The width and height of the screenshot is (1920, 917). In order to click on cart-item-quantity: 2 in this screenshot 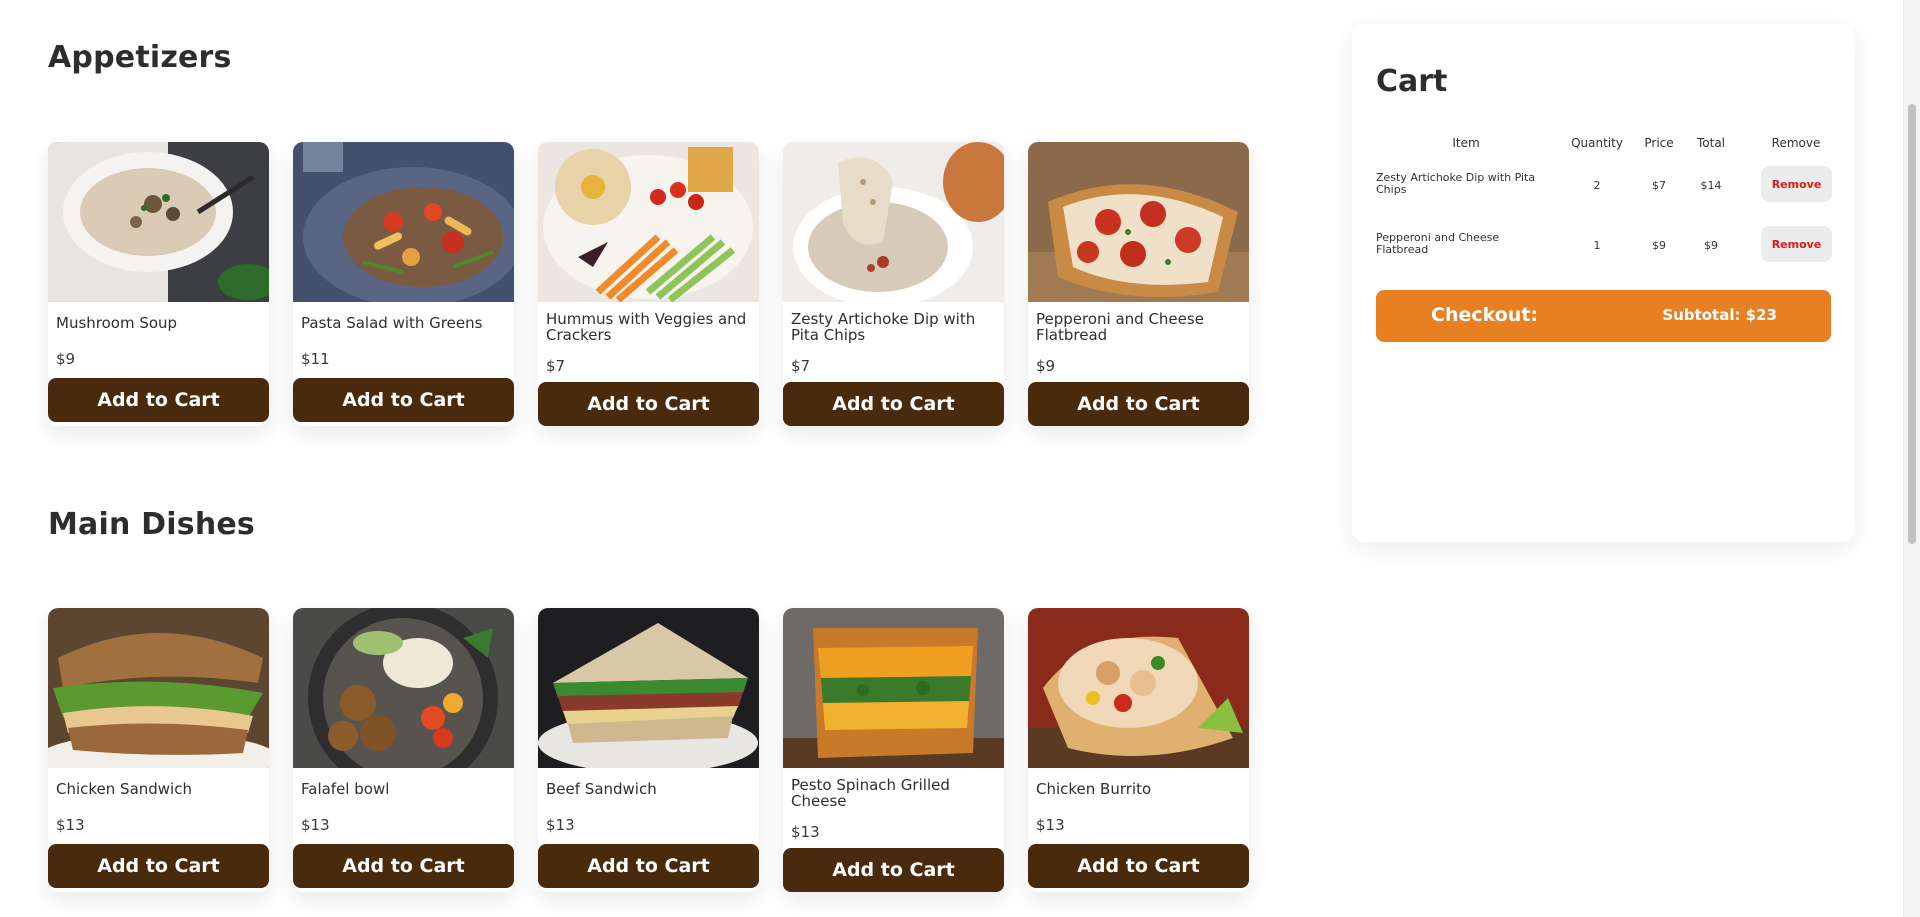, I will do `click(1597, 185)`.